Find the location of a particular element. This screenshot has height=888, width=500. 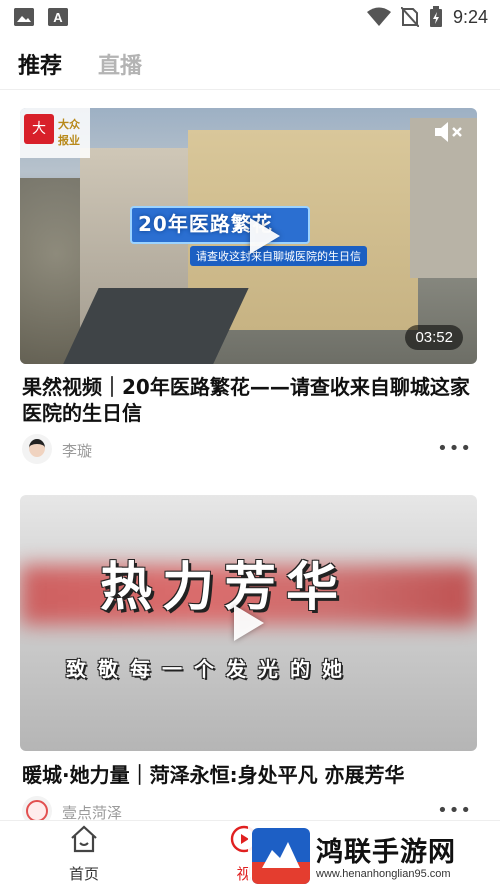

mute-icon is located at coordinates (449, 132).